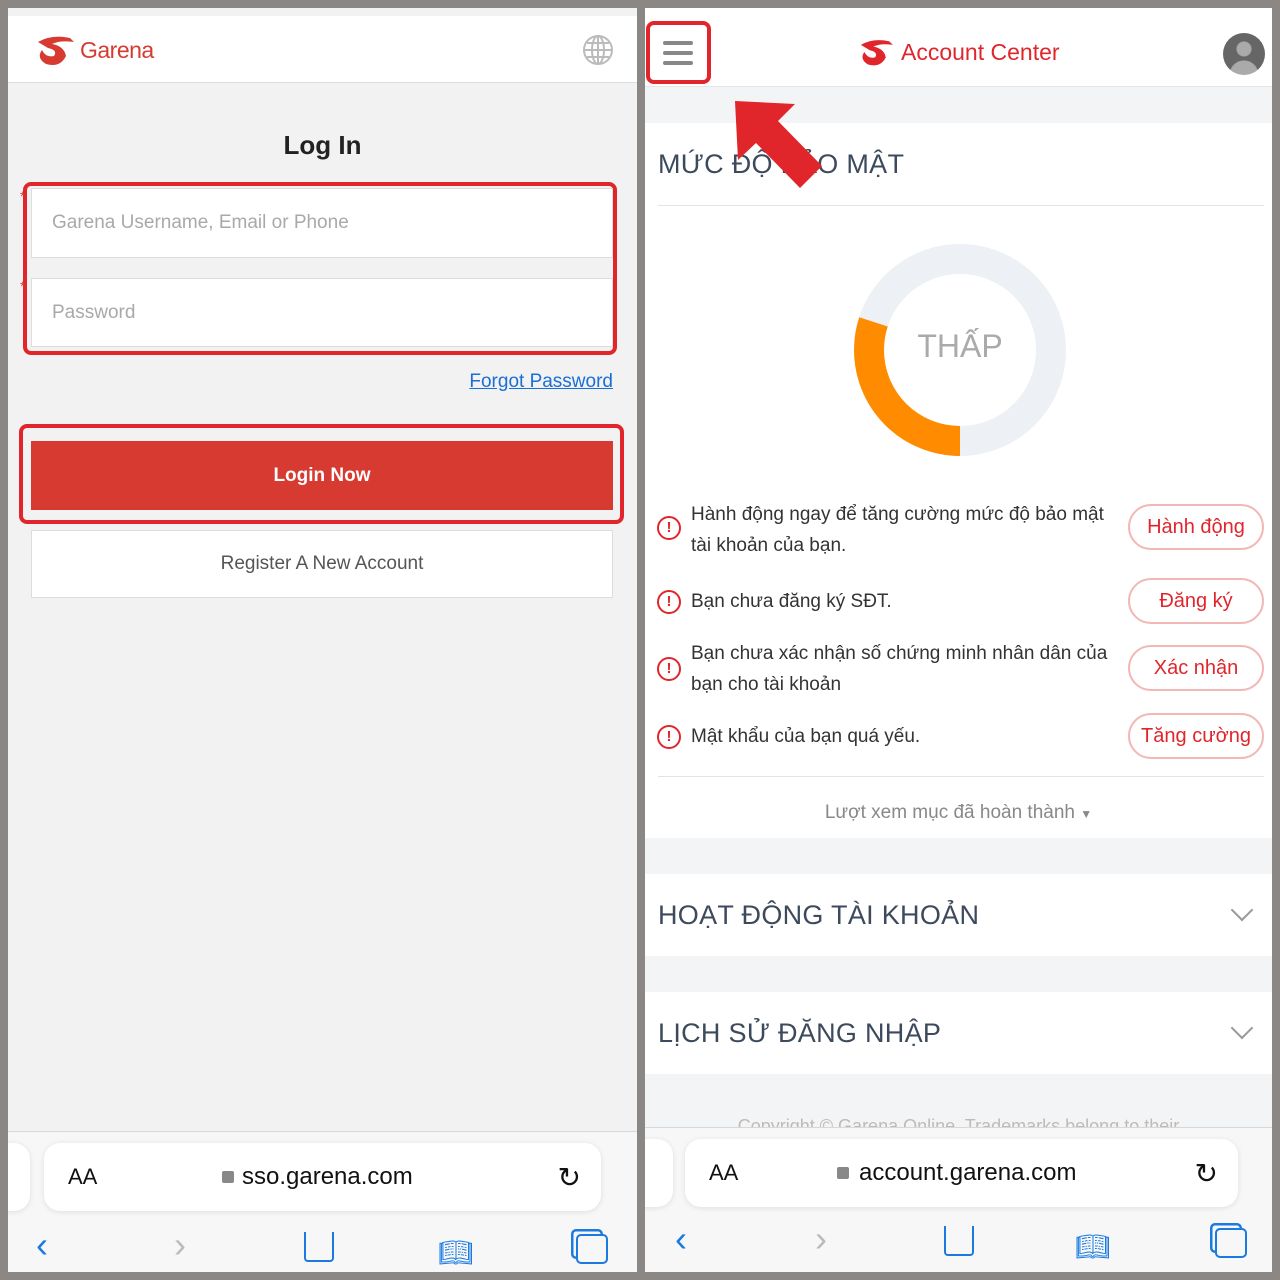 This screenshot has width=1280, height=1280. Describe the element at coordinates (958, 1033) in the screenshot. I see `login-history-section: LỊCH SỬ ĐĂNG NHẬP` at that location.